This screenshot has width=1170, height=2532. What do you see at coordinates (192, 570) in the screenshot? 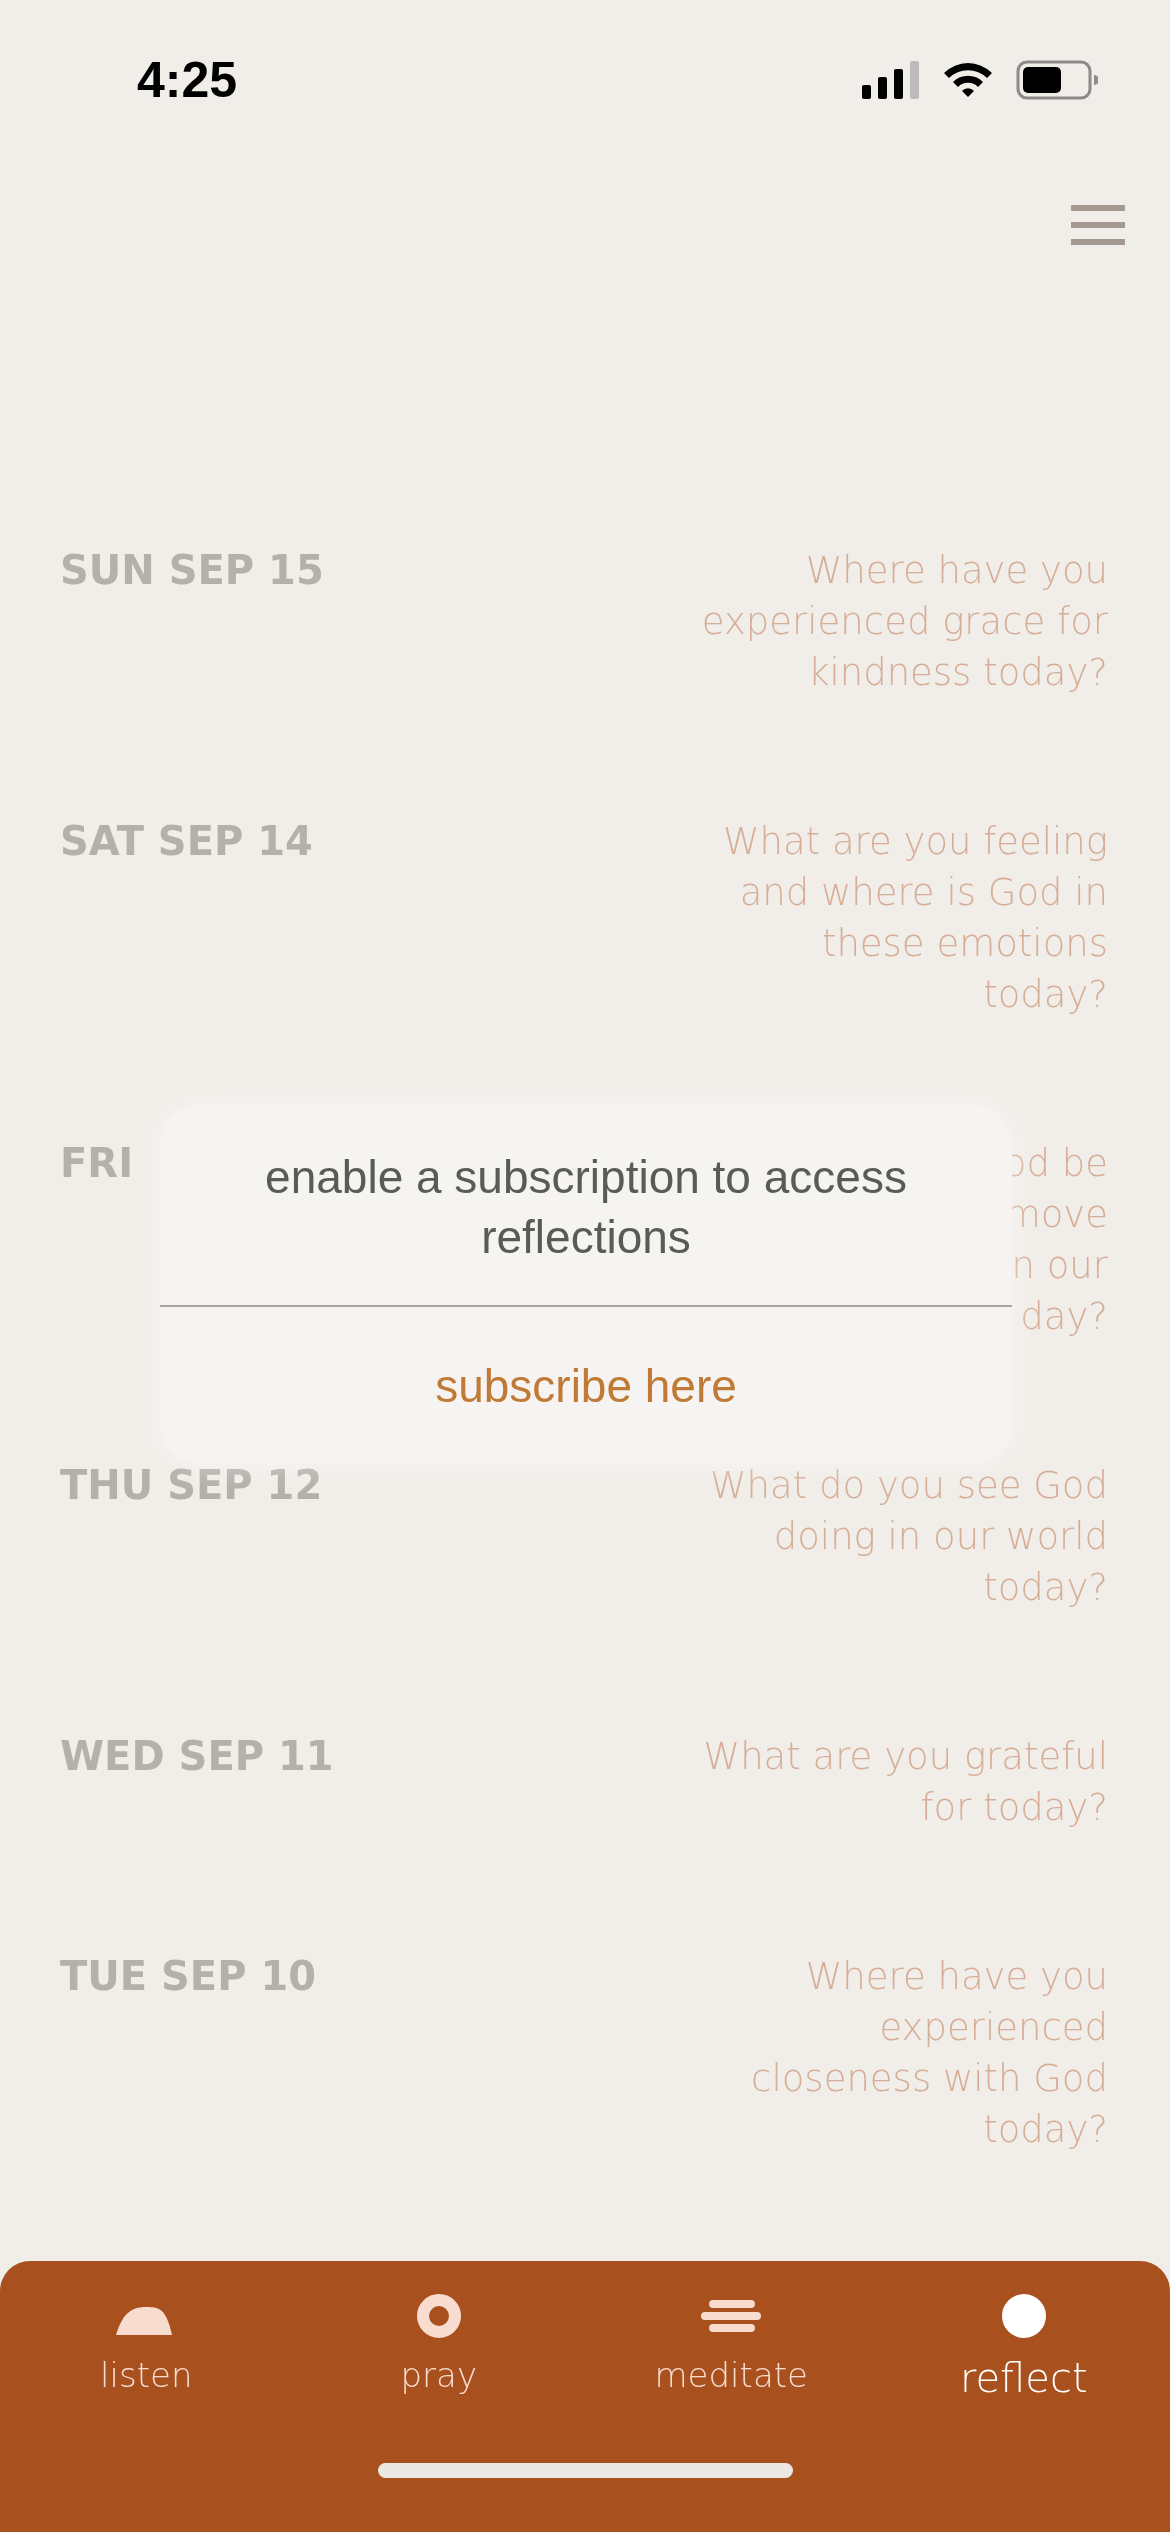
I see `reflection-date: SUN SEP 15` at bounding box center [192, 570].